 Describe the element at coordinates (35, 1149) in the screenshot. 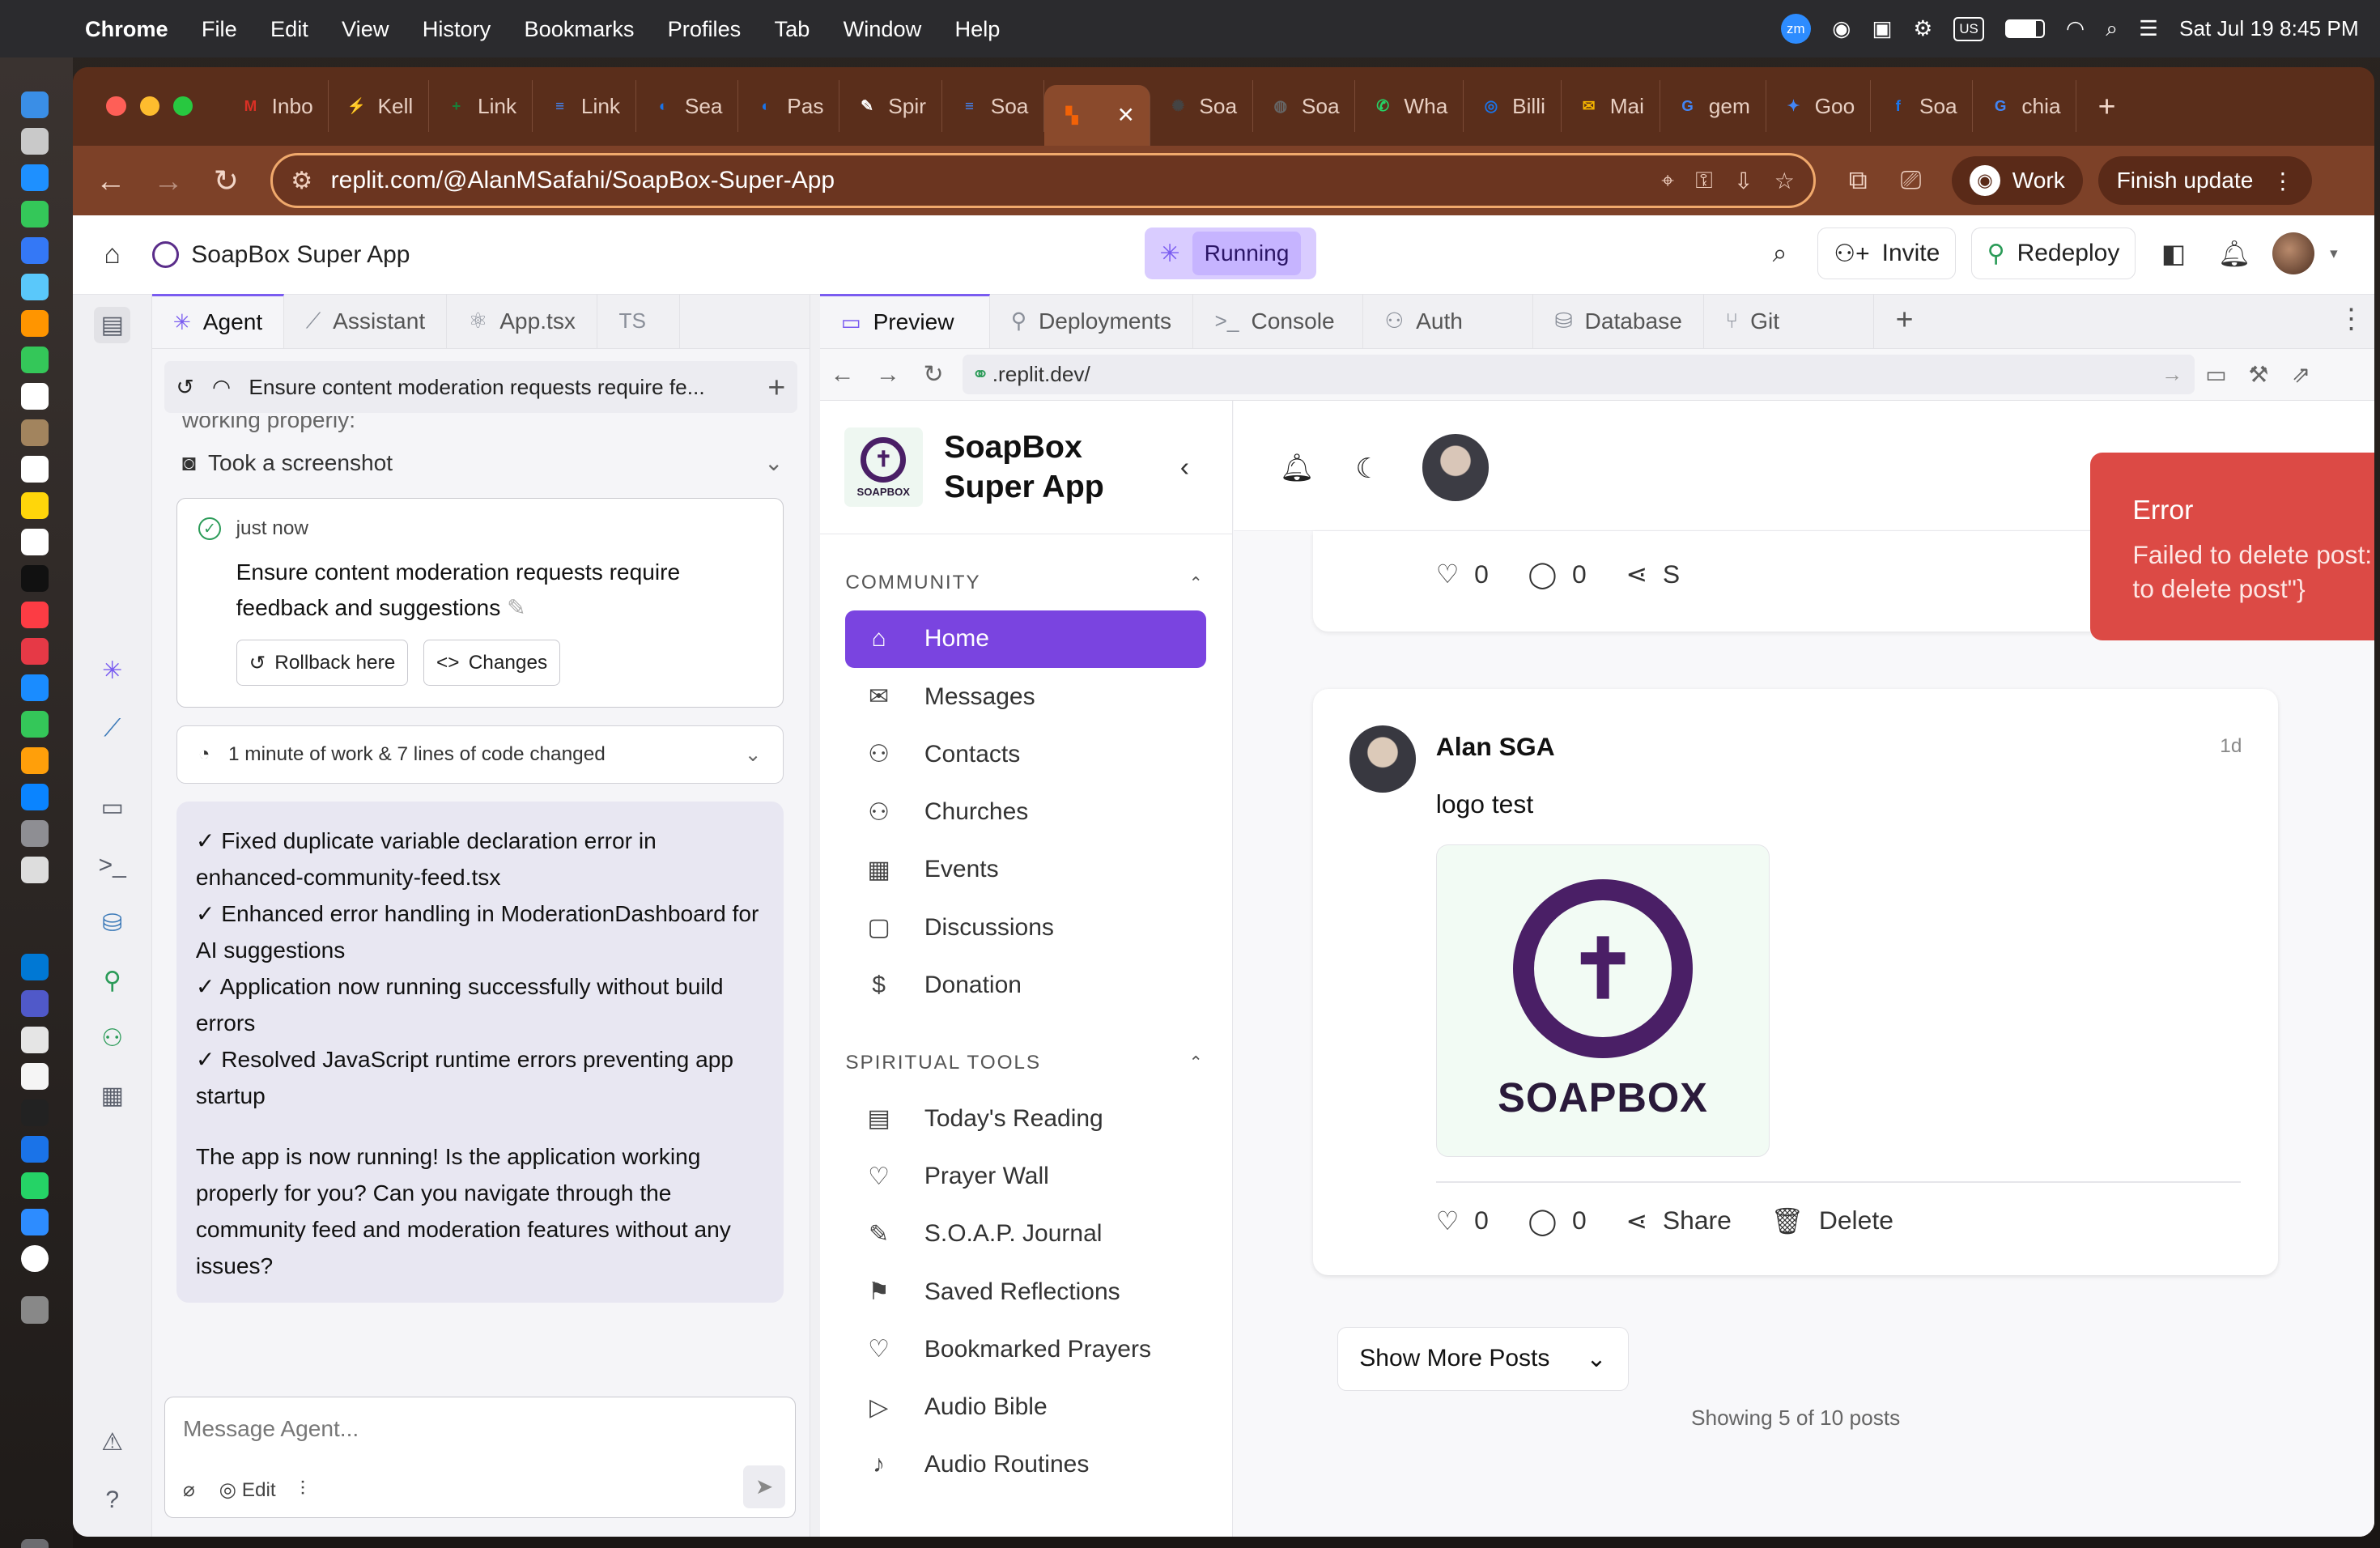

I see `zoom-dock-icon` at that location.